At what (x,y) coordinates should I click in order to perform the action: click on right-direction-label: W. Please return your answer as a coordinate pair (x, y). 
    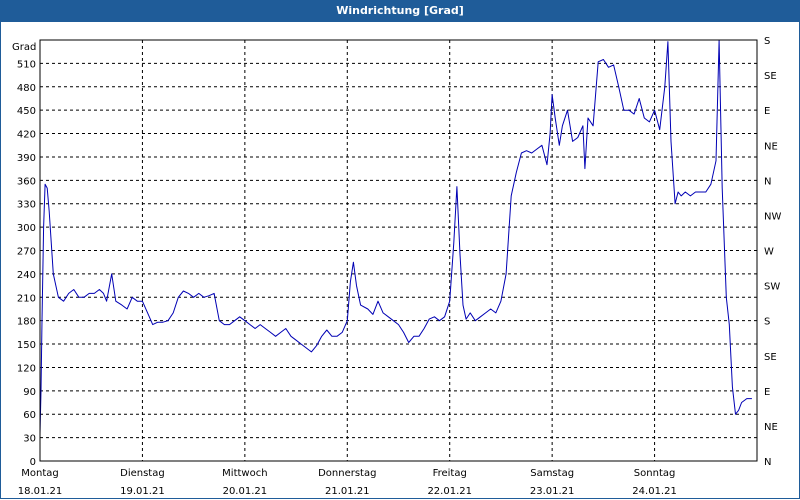
    Looking at the image, I should click on (769, 252).